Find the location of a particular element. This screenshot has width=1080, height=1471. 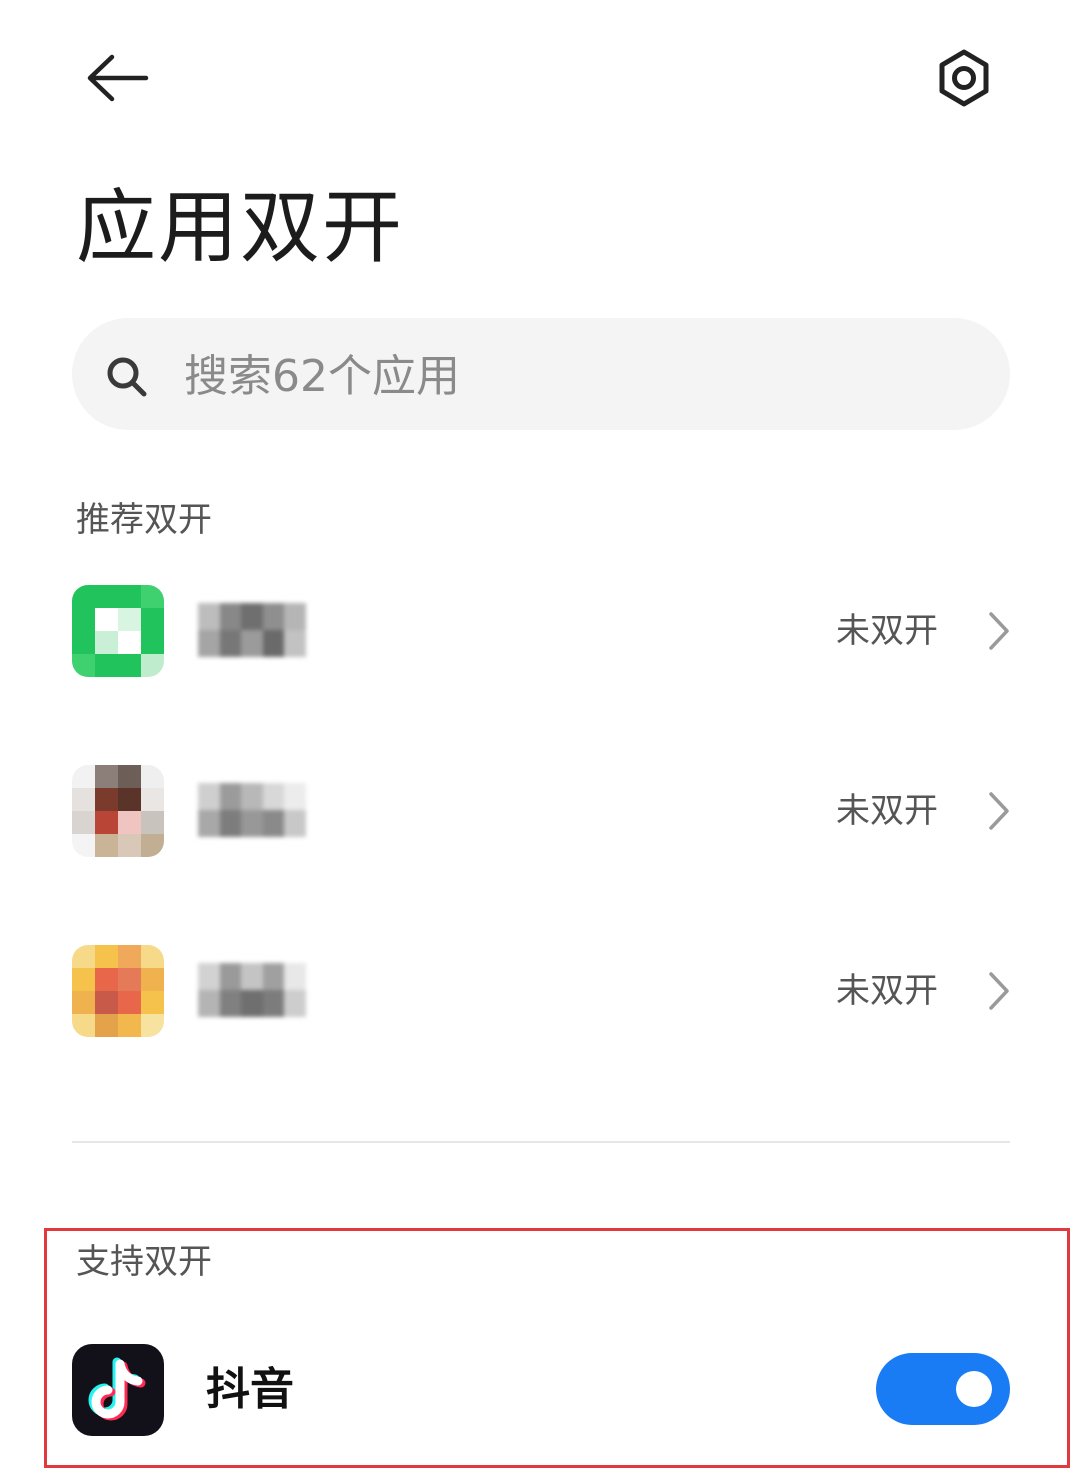

arrow-left-icon is located at coordinates (118, 78).